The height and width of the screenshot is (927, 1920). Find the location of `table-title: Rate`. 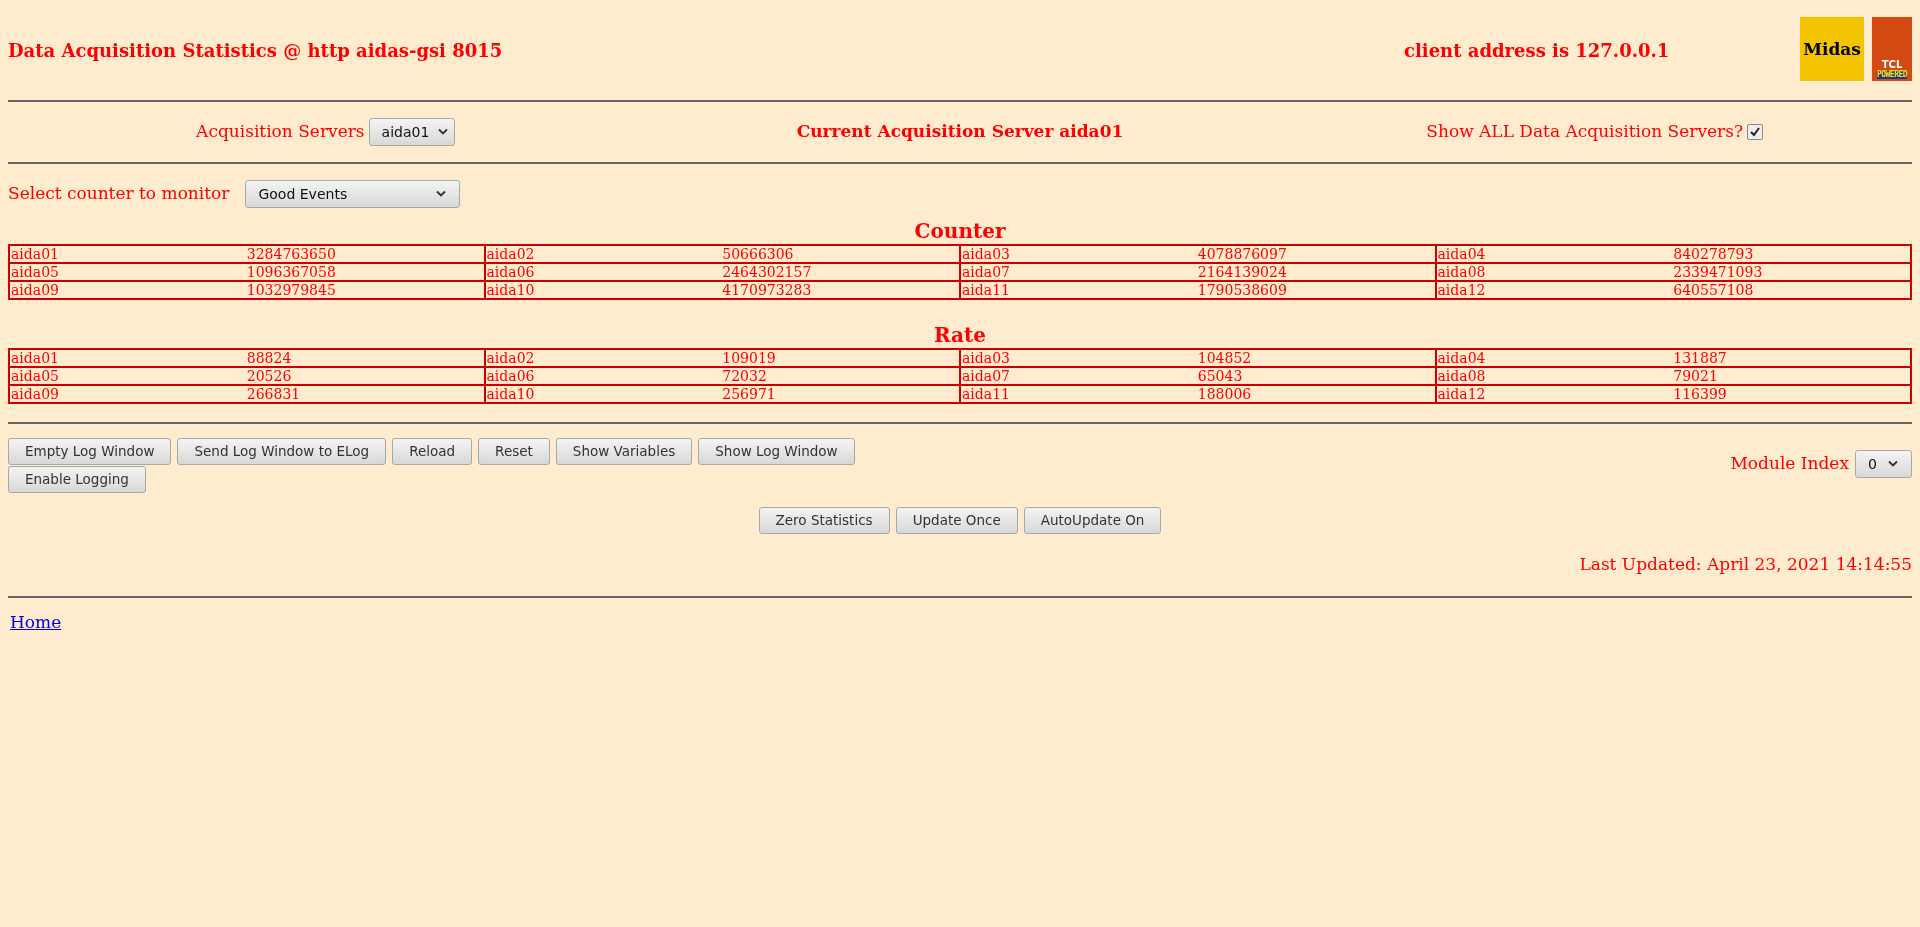

table-title: Rate is located at coordinates (960, 335).